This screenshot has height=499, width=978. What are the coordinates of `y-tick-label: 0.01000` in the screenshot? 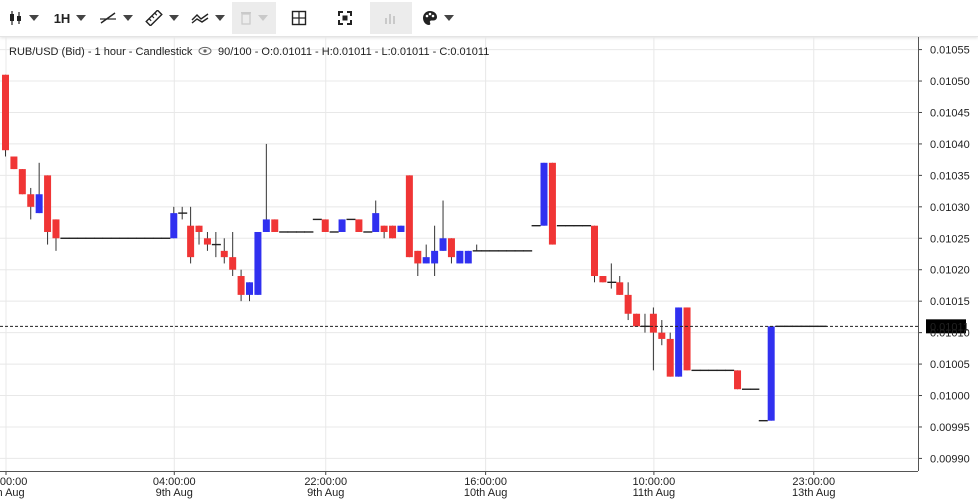 It's located at (950, 397).